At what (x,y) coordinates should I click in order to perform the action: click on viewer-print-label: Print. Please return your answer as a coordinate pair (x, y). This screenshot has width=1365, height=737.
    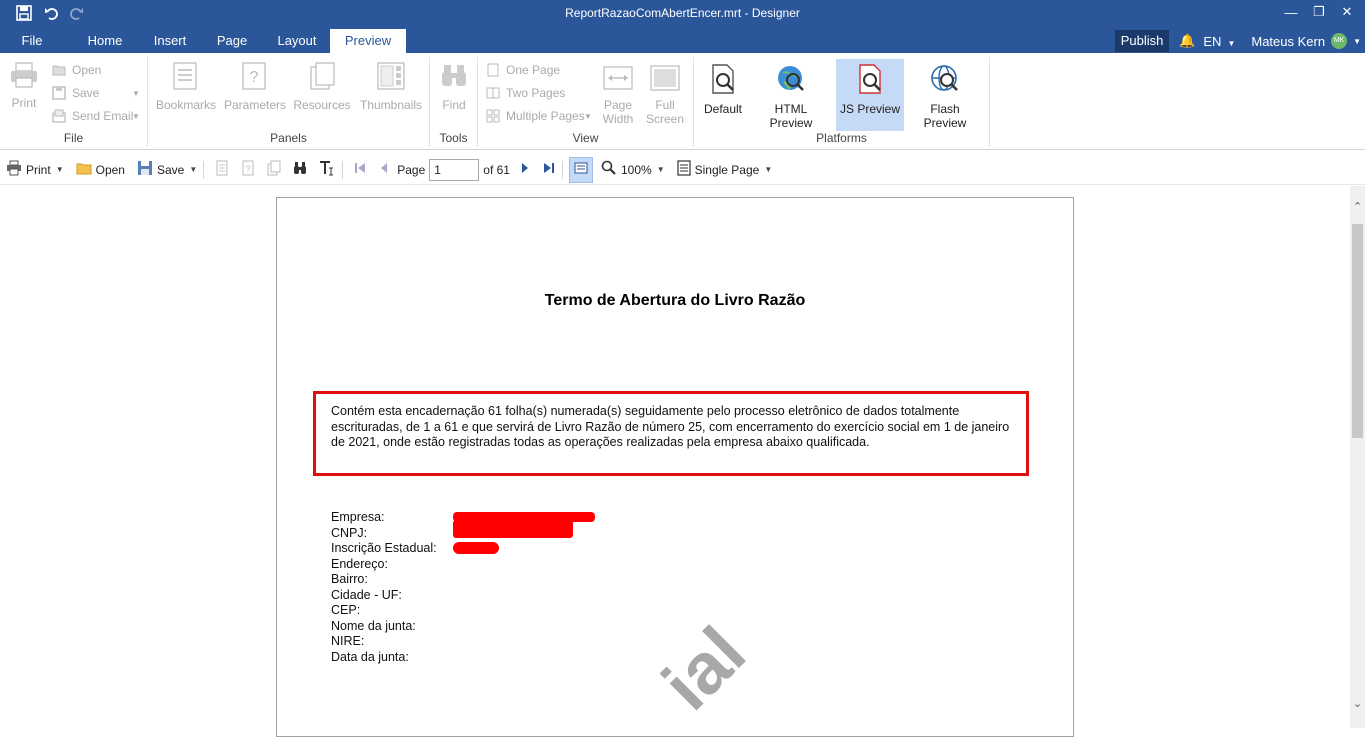
    Looking at the image, I should click on (38, 169).